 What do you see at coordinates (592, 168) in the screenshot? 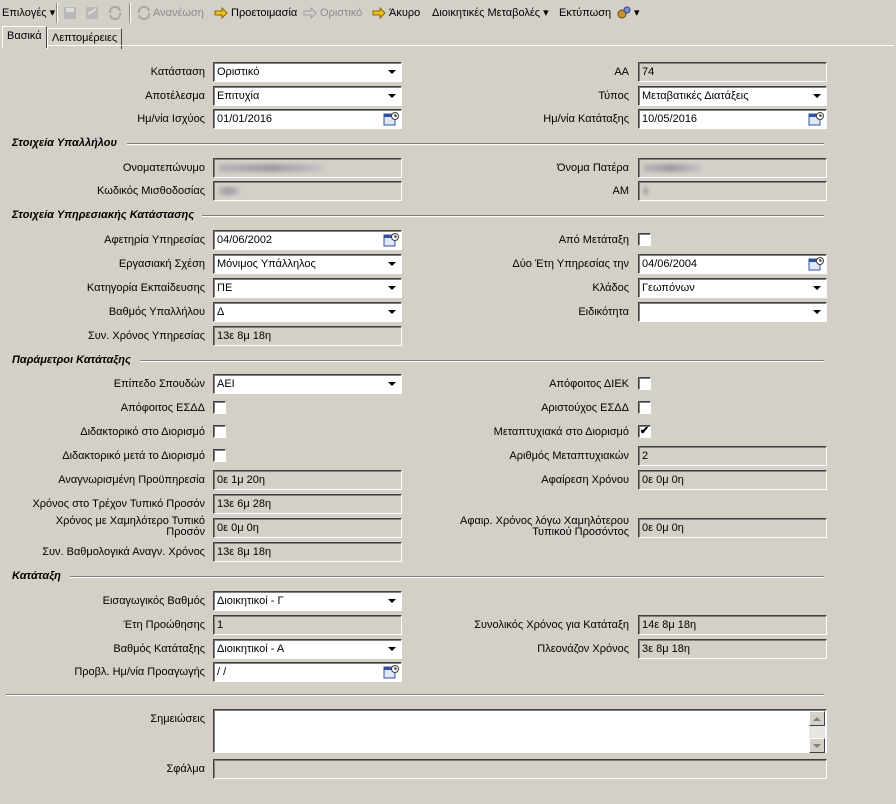
I see `label-father: Όνομα Πατέρα` at bounding box center [592, 168].